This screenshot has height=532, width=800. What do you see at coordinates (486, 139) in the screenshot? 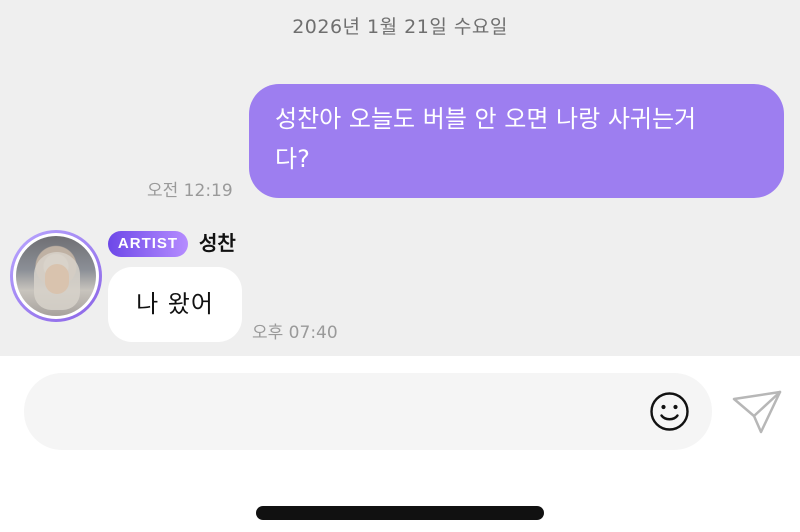
I see `outgoing-message-text: 성찬아 오늘도 버블 안 오면 나랑 사귀는거 다?` at bounding box center [486, 139].